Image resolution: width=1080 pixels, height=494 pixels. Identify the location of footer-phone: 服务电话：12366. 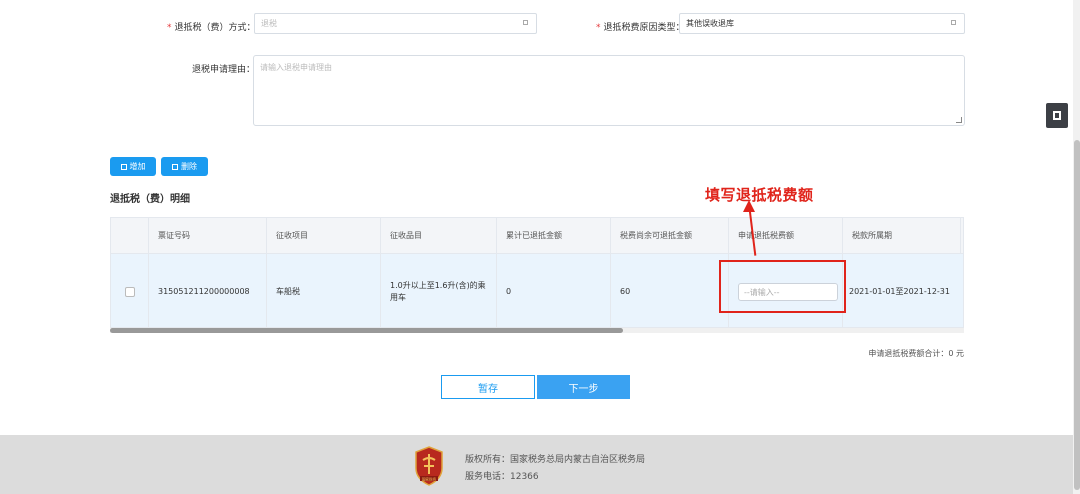
(502, 477).